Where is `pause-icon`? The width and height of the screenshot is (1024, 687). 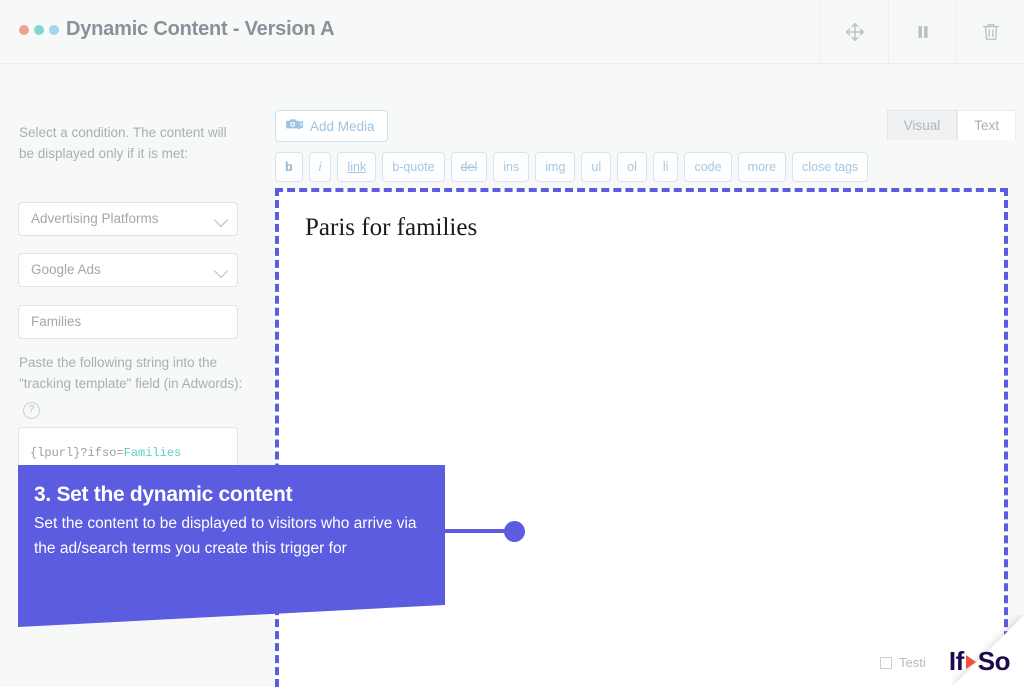 pause-icon is located at coordinates (923, 32).